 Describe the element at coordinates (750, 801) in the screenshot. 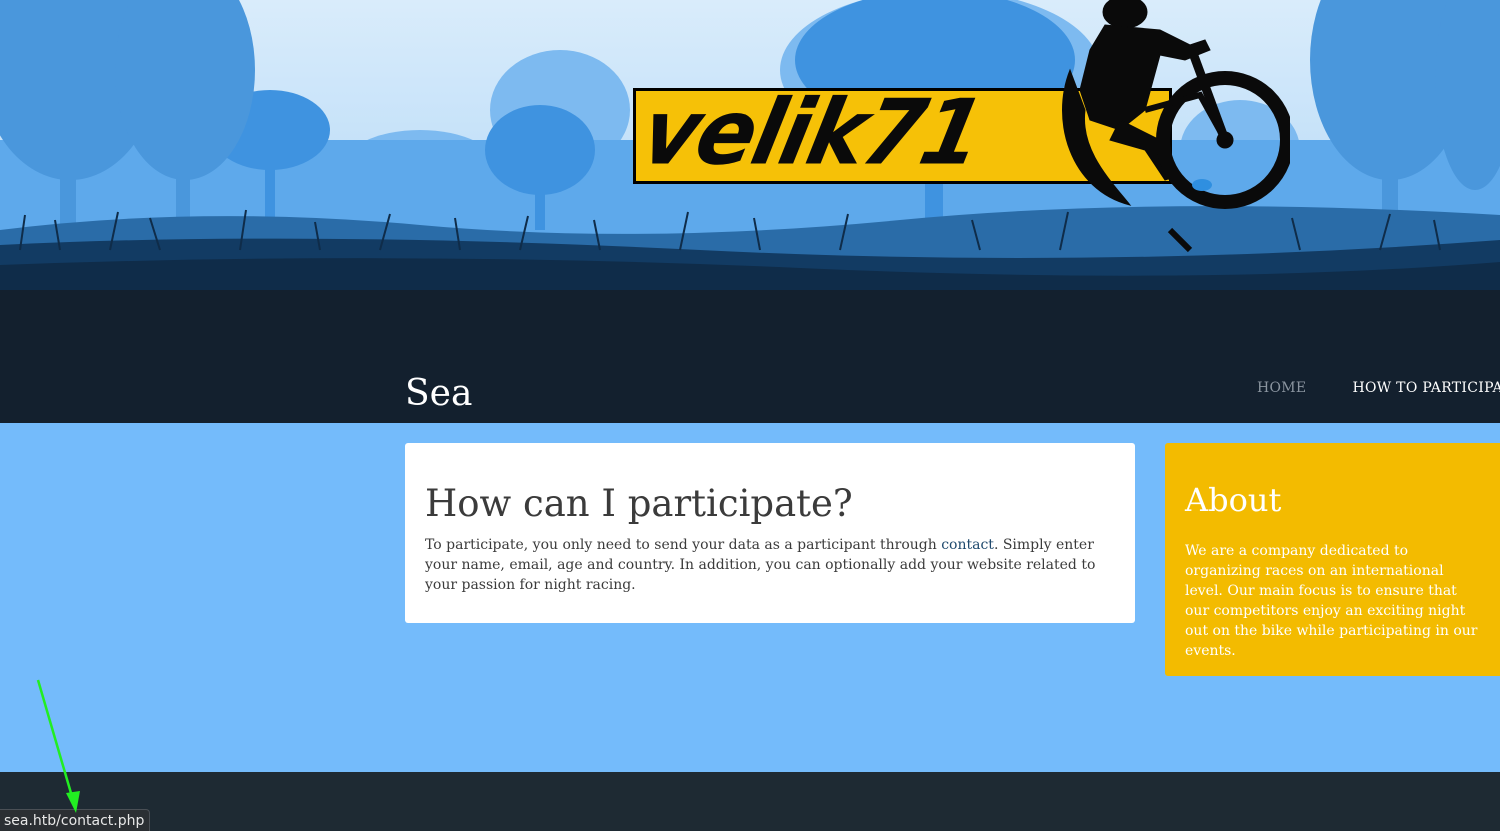

I see `site-footer` at that location.